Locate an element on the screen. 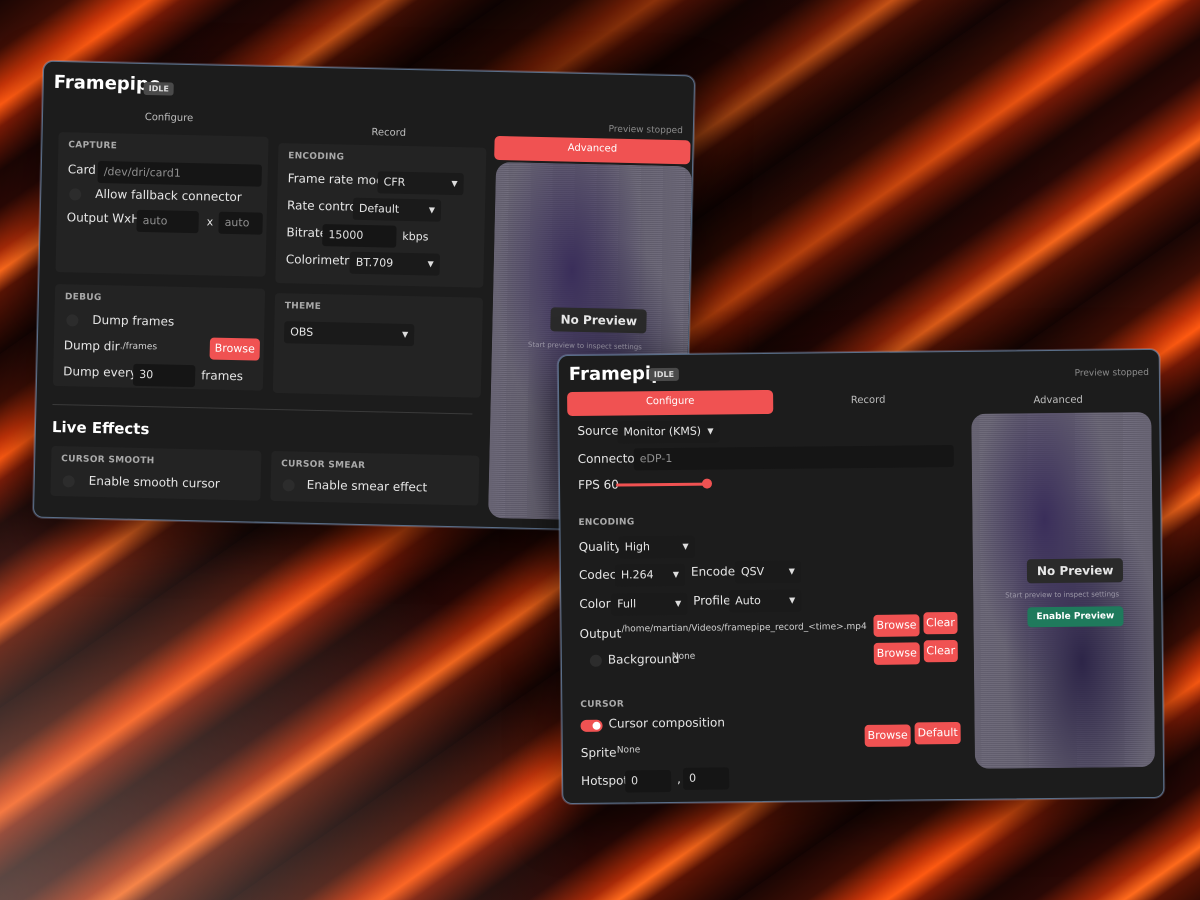  card-label: Card is located at coordinates (82, 169).